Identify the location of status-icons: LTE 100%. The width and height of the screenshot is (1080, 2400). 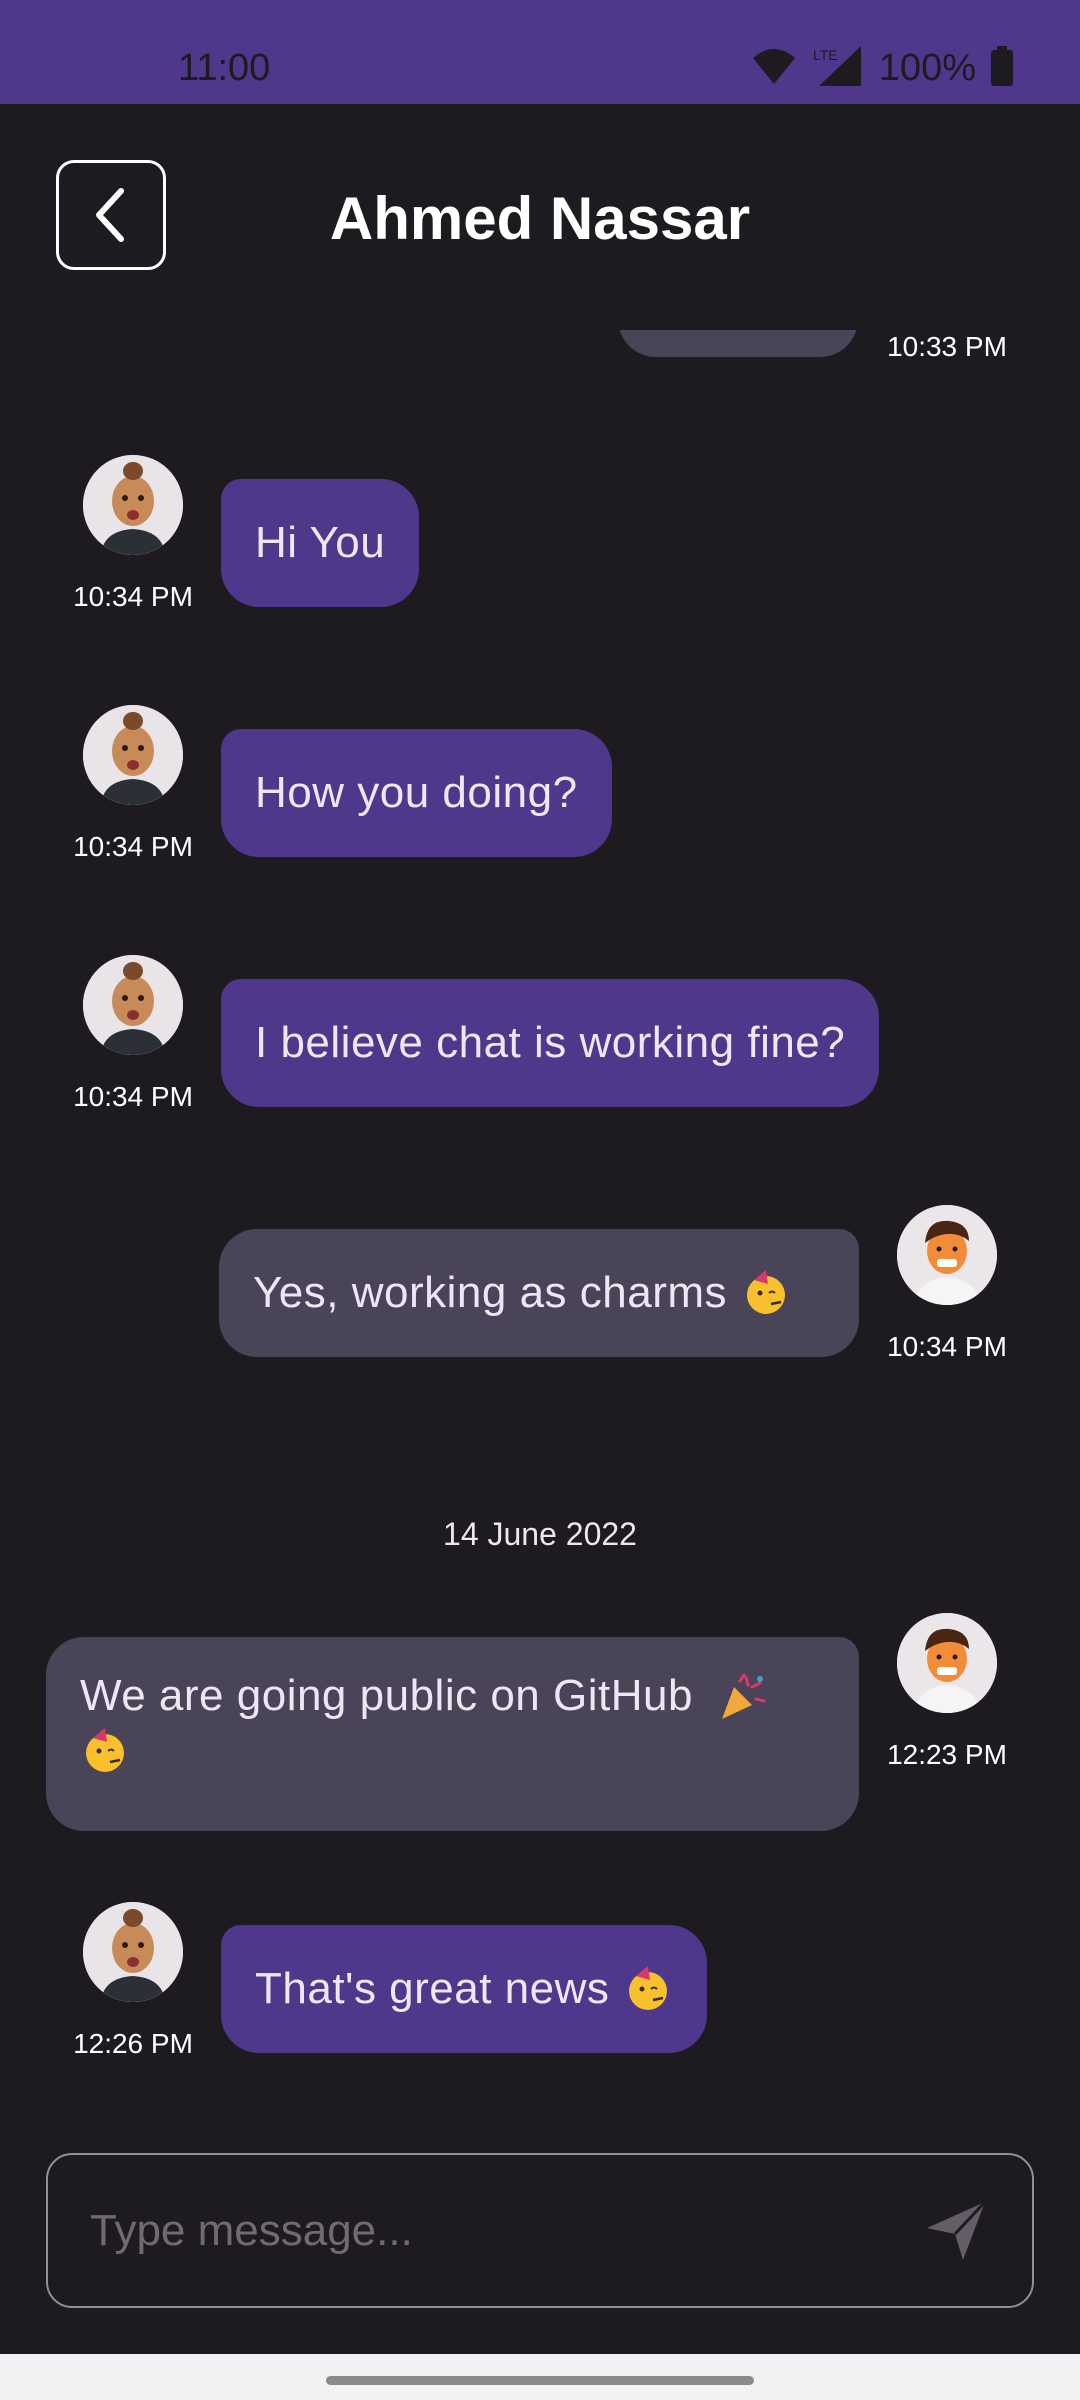
(882, 68).